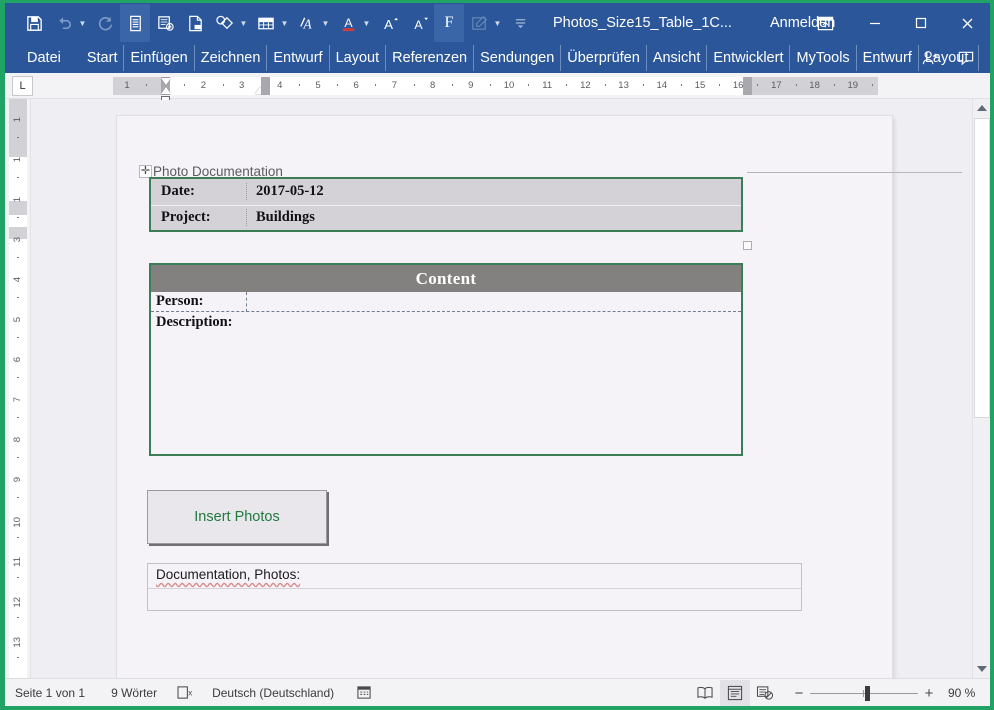 The width and height of the screenshot is (994, 710). What do you see at coordinates (17, 642) in the screenshot?
I see `vruler-tick-label: 13` at bounding box center [17, 642].